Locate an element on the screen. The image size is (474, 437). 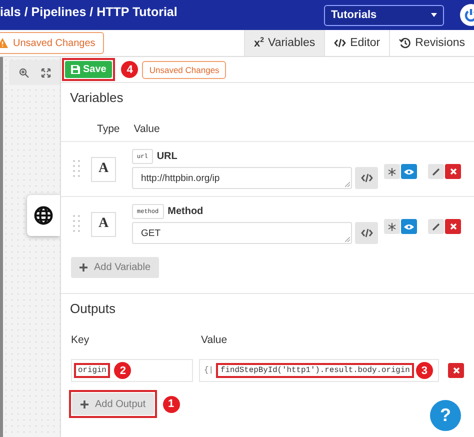
fit-view-icon is located at coordinates (45, 73).